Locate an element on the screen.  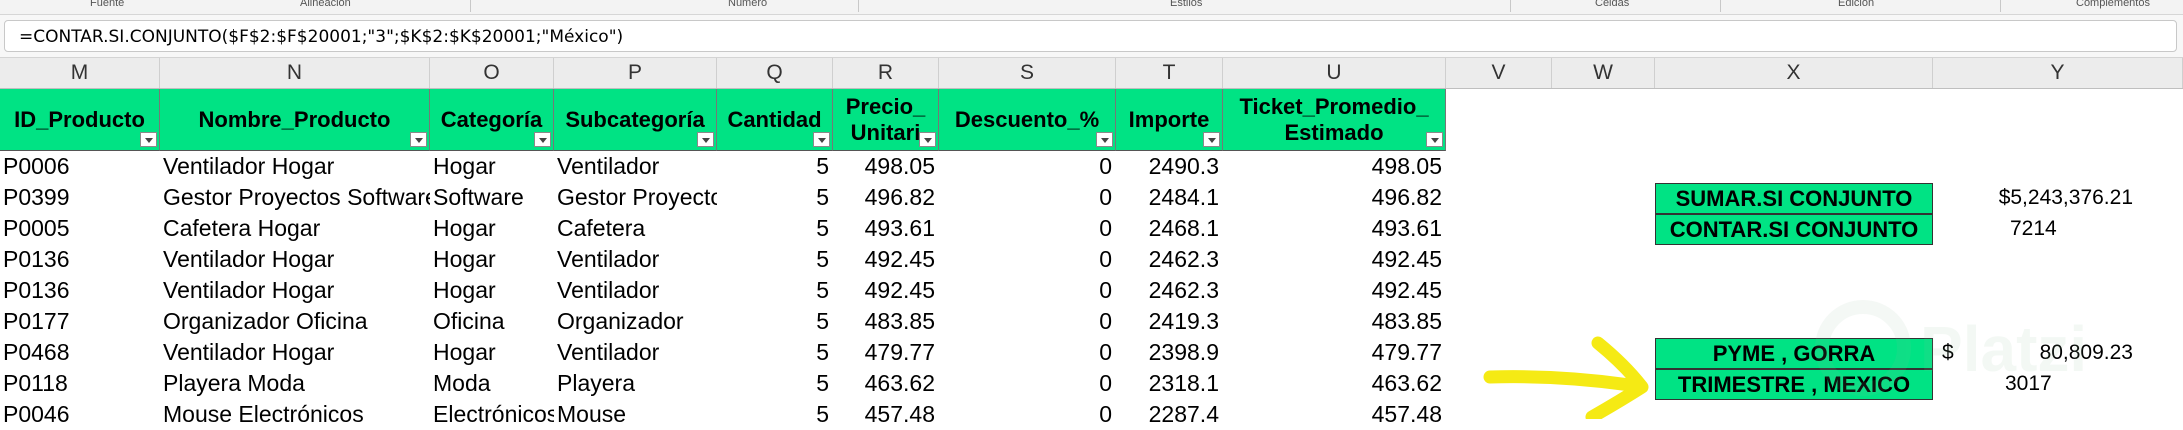
column-header-v: V is located at coordinates (1499, 73).